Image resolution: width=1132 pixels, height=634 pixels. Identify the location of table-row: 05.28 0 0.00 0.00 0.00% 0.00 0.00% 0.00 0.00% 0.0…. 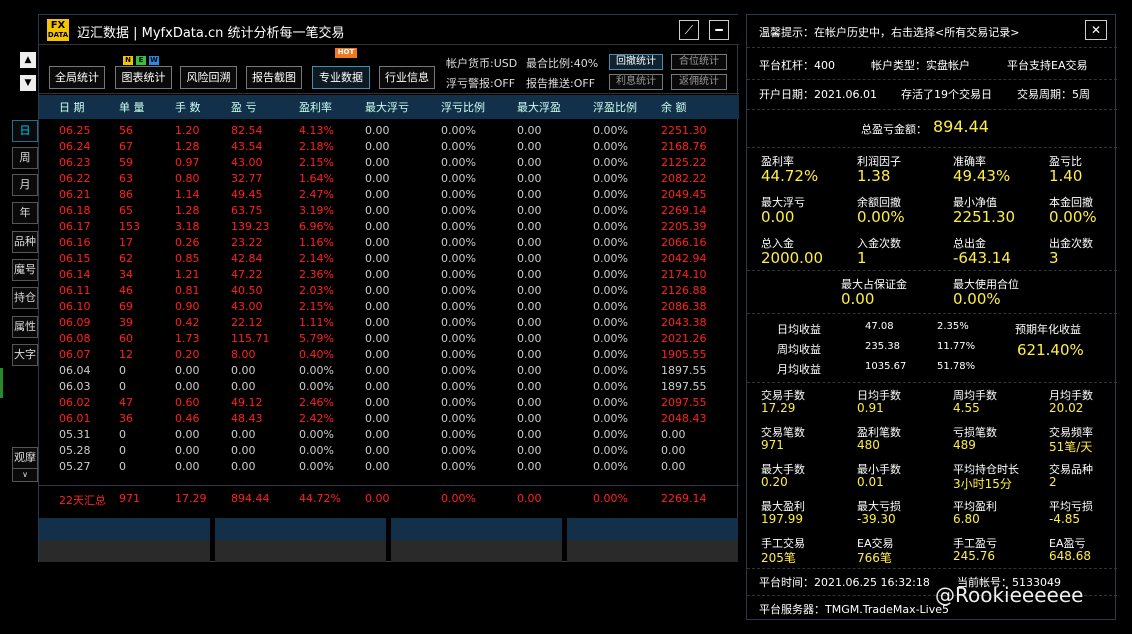
(389, 451).